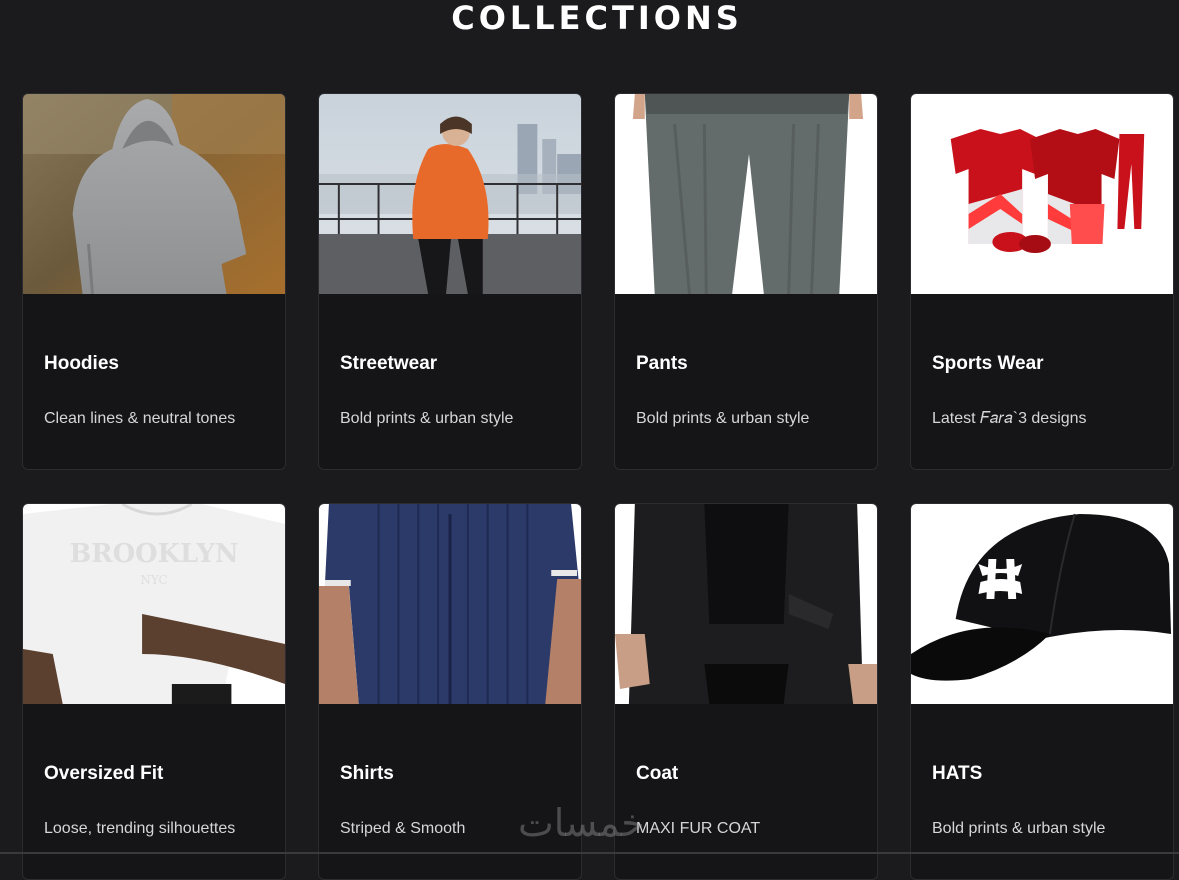  Describe the element at coordinates (389, 363) in the screenshot. I see `card-title: Streetwear` at that location.